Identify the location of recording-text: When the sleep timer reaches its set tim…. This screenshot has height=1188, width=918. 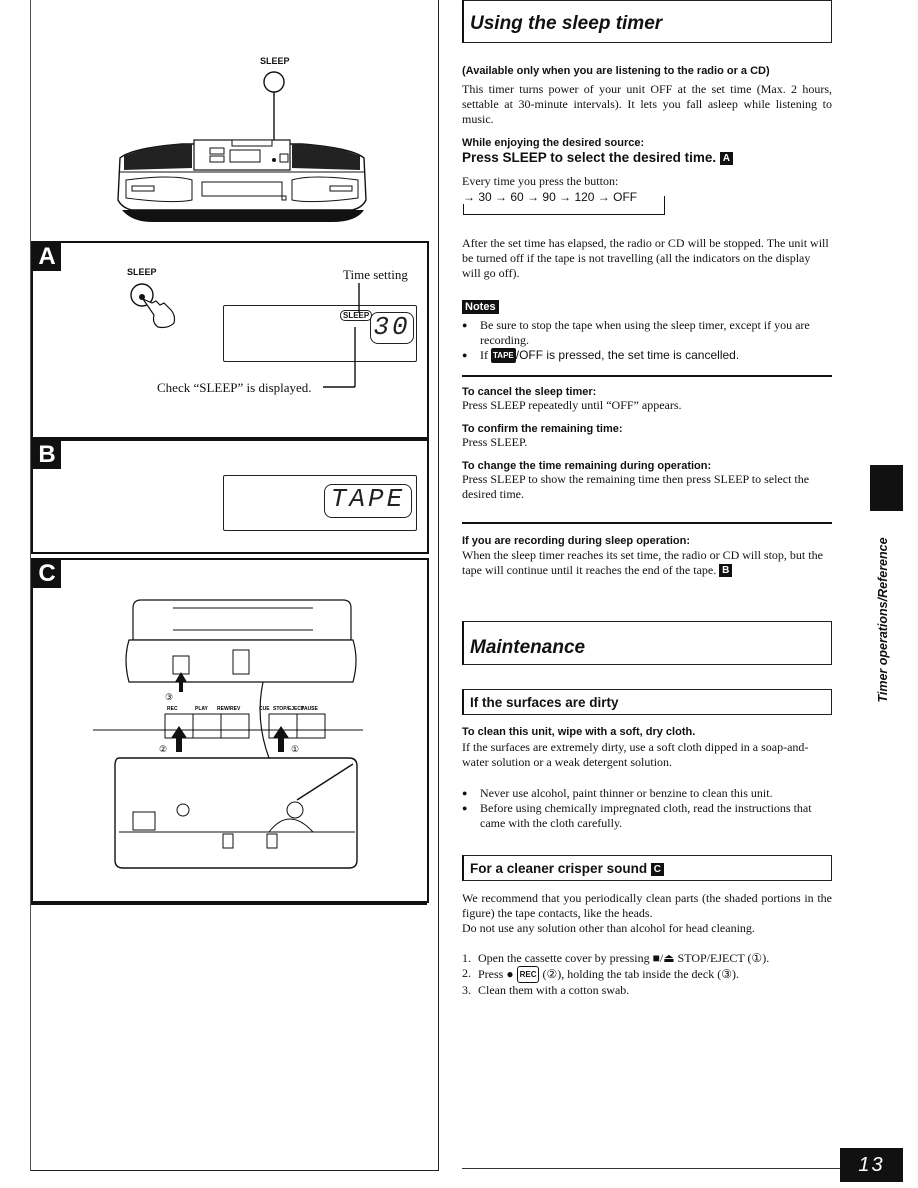
(642, 562).